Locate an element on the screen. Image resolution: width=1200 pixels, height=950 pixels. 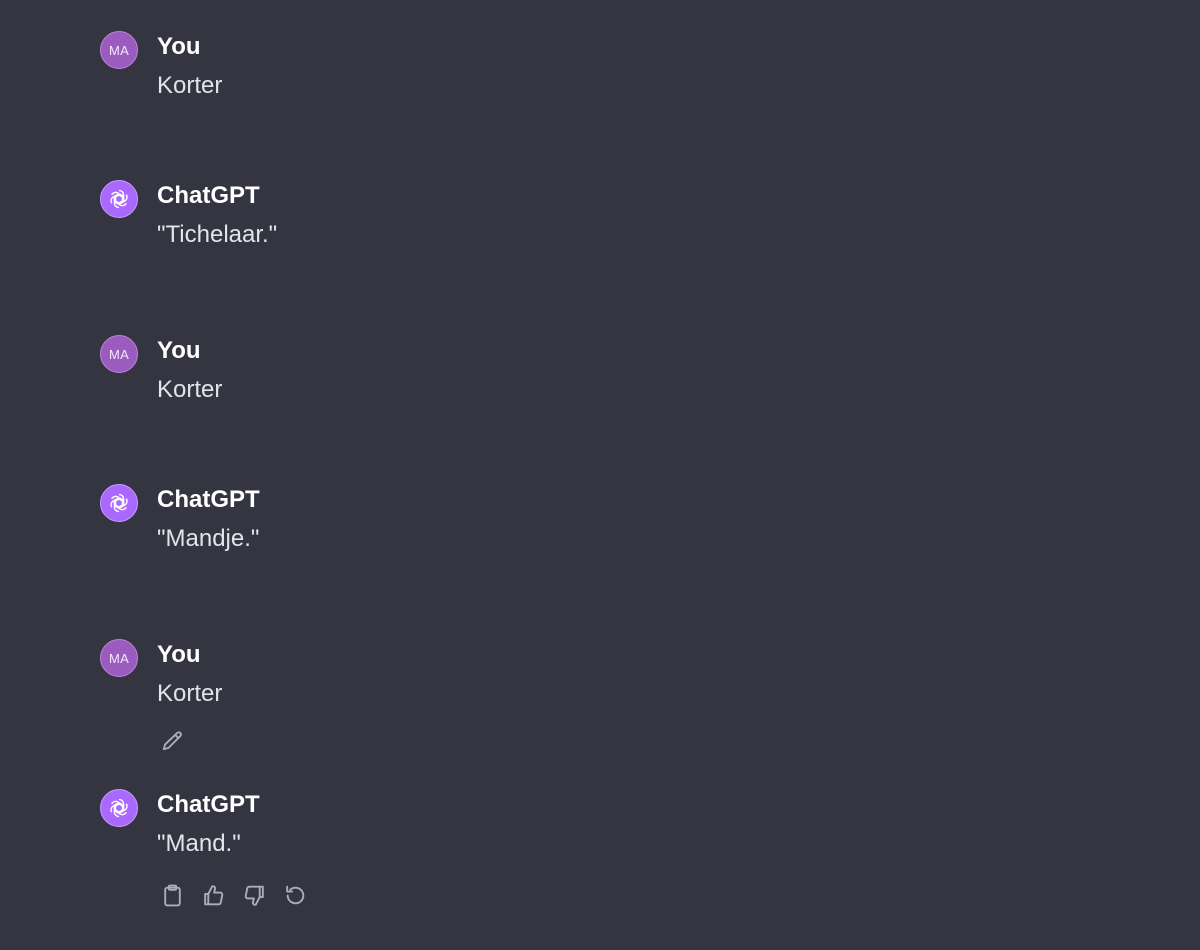
edit-icon is located at coordinates (172, 740).